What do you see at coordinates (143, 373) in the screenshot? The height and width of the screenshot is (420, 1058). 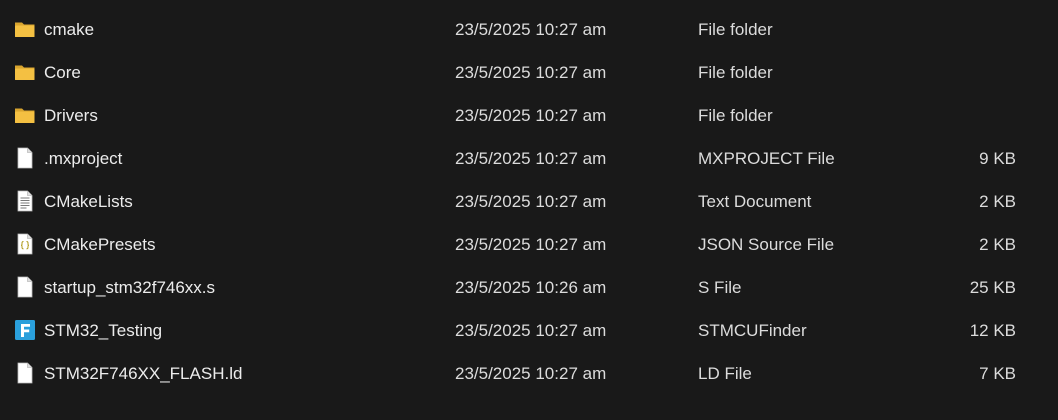 I see `file-name: STM32F746XX_FLASH.ld` at bounding box center [143, 373].